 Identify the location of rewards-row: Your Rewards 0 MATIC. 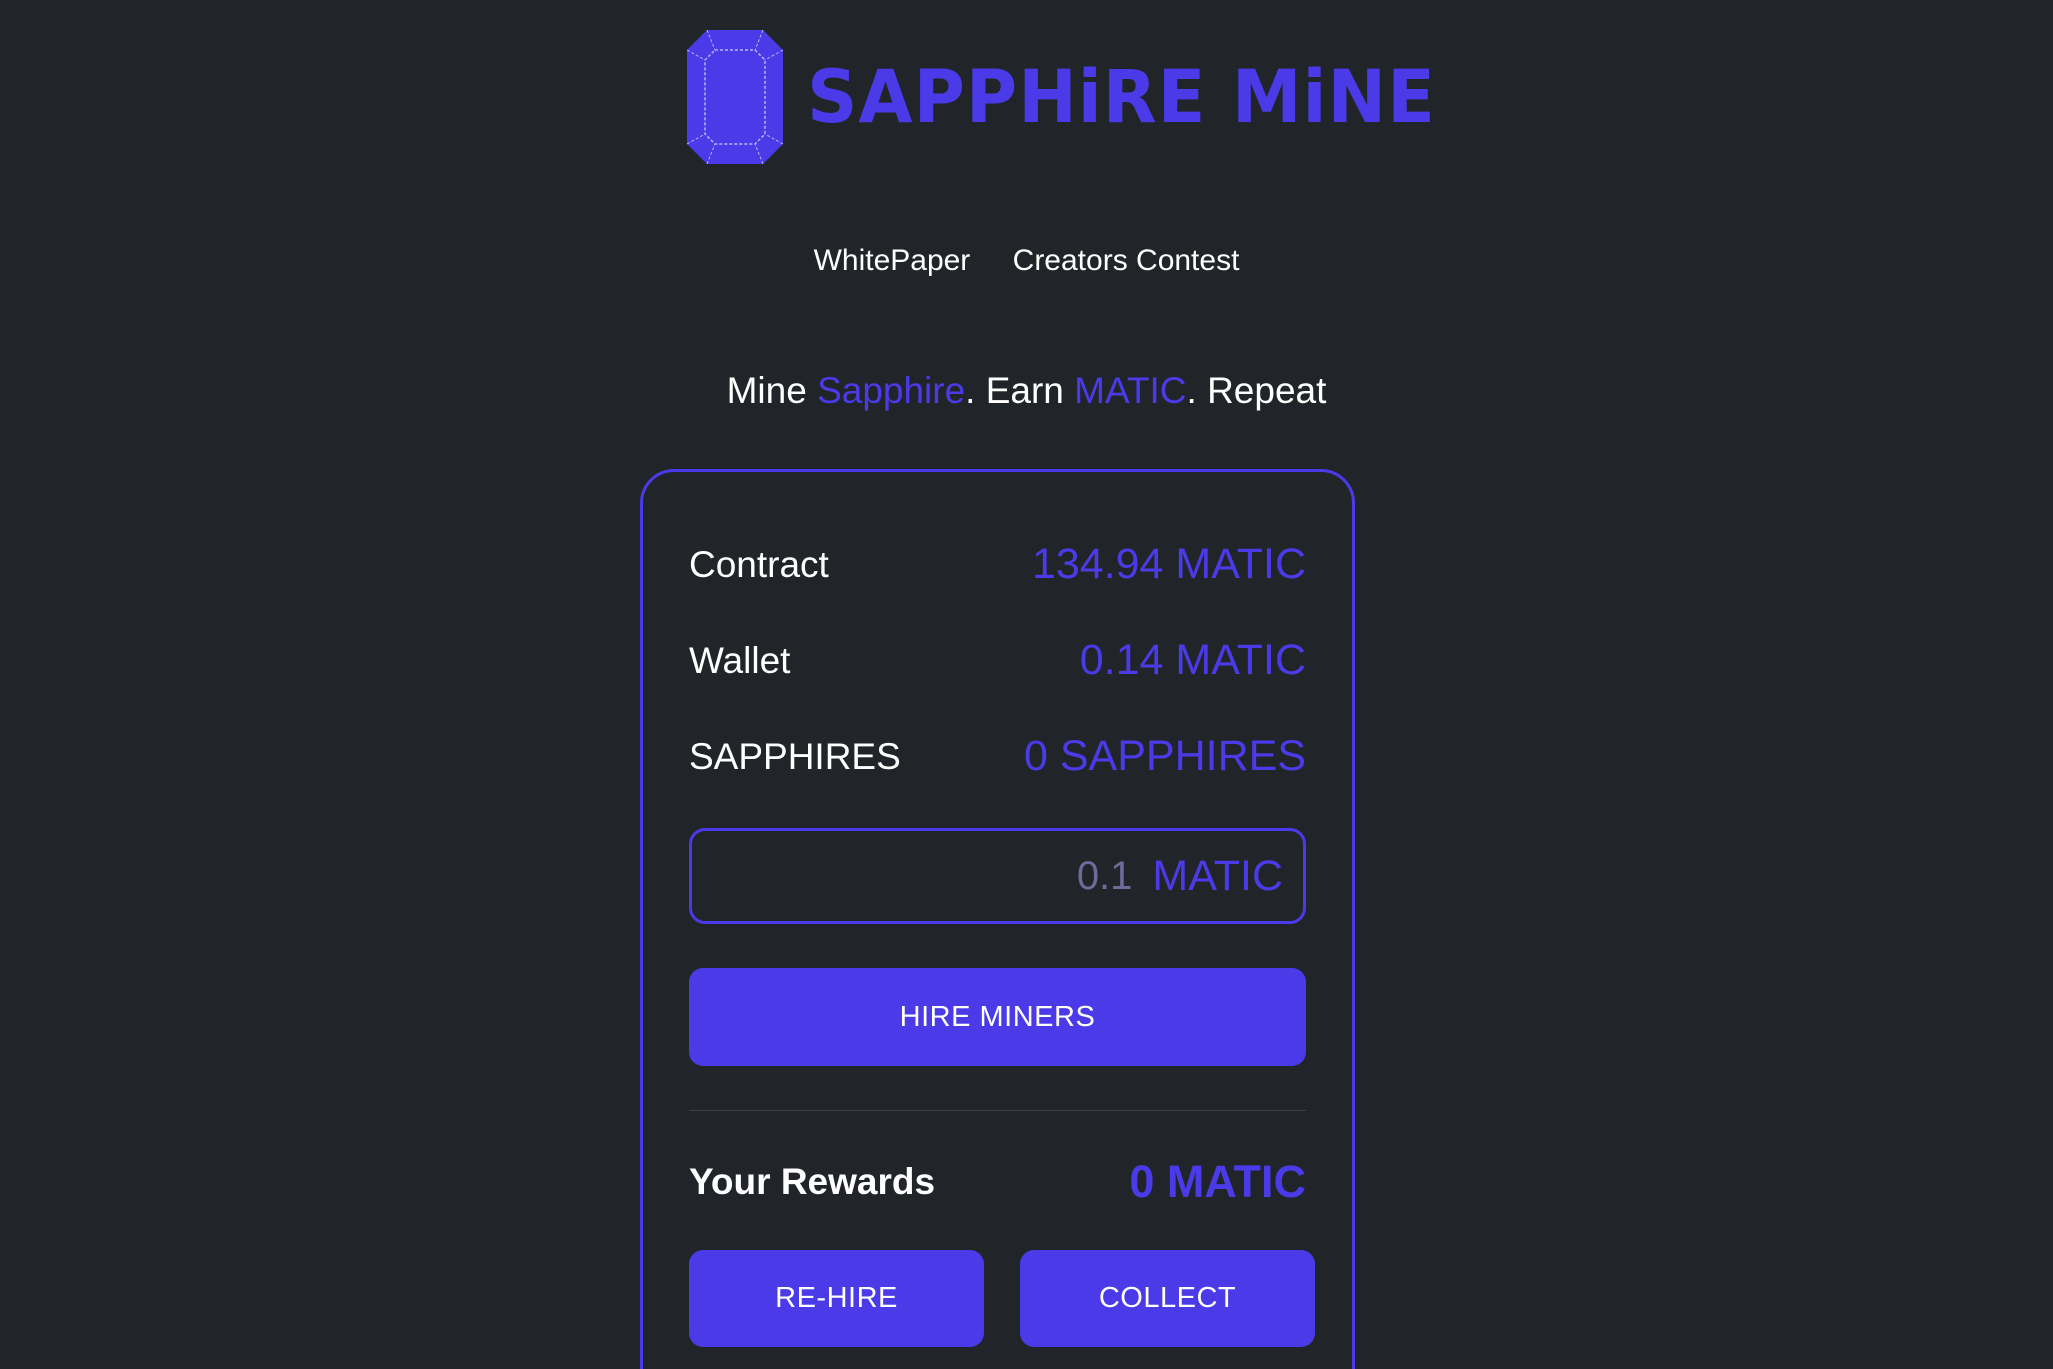
(997, 1182).